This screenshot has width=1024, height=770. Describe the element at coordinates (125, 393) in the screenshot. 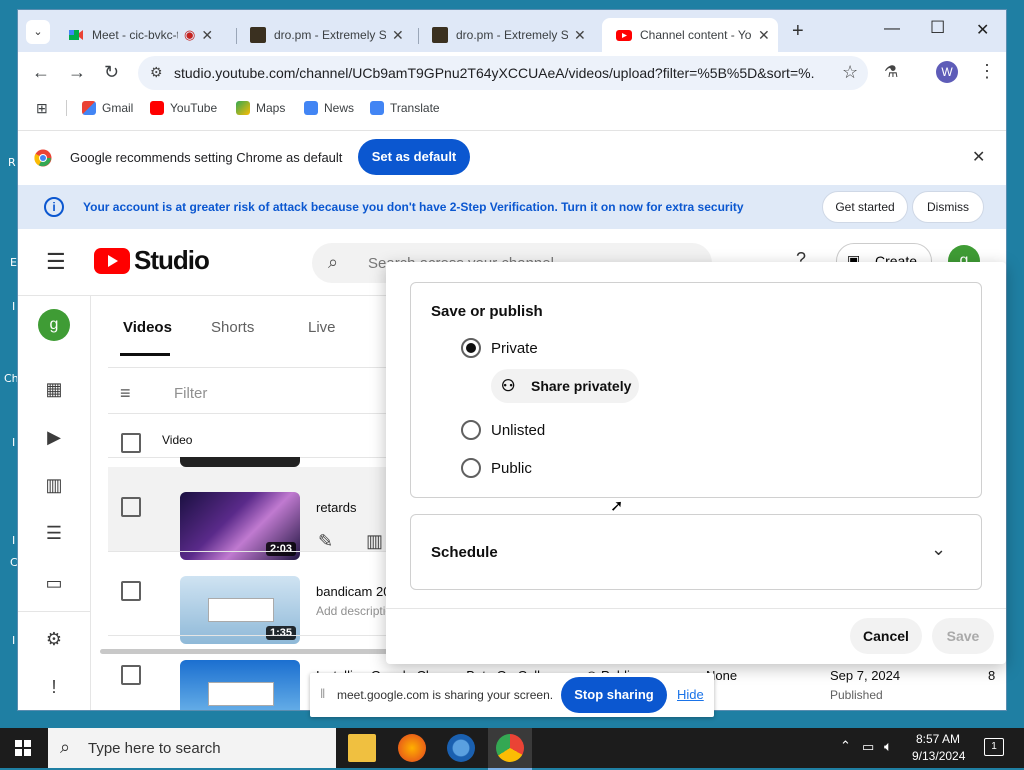

I see `filter-icon: ≡` at that location.